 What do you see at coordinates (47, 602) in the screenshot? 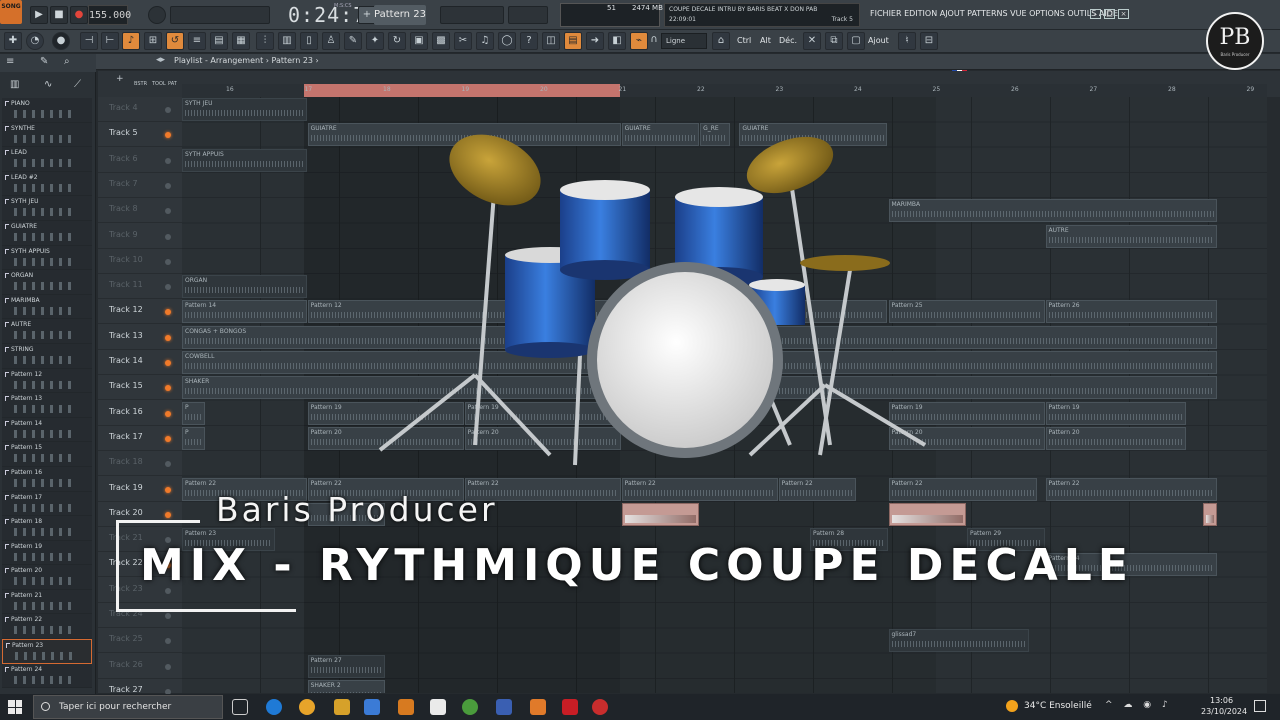
I see `browser-item: Pattern 21` at bounding box center [47, 602].